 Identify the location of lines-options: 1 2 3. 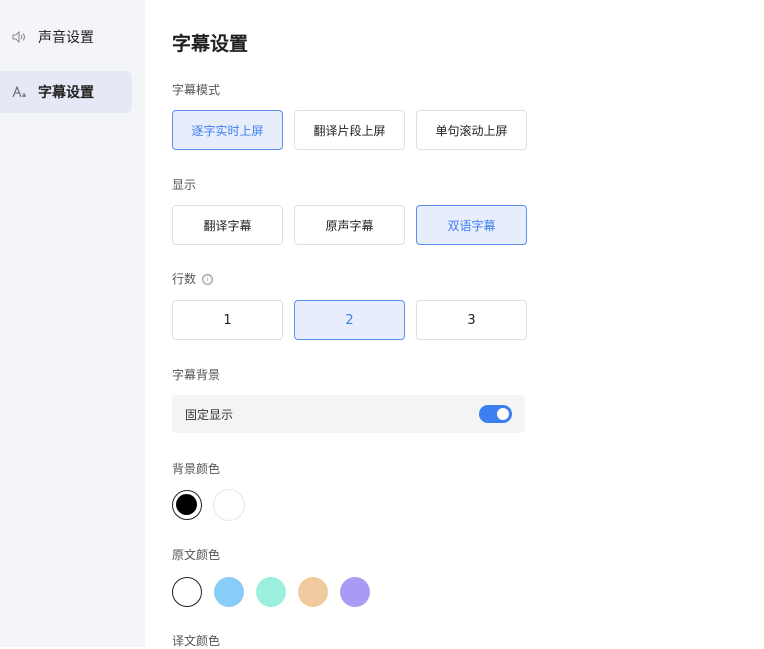
(349, 320).